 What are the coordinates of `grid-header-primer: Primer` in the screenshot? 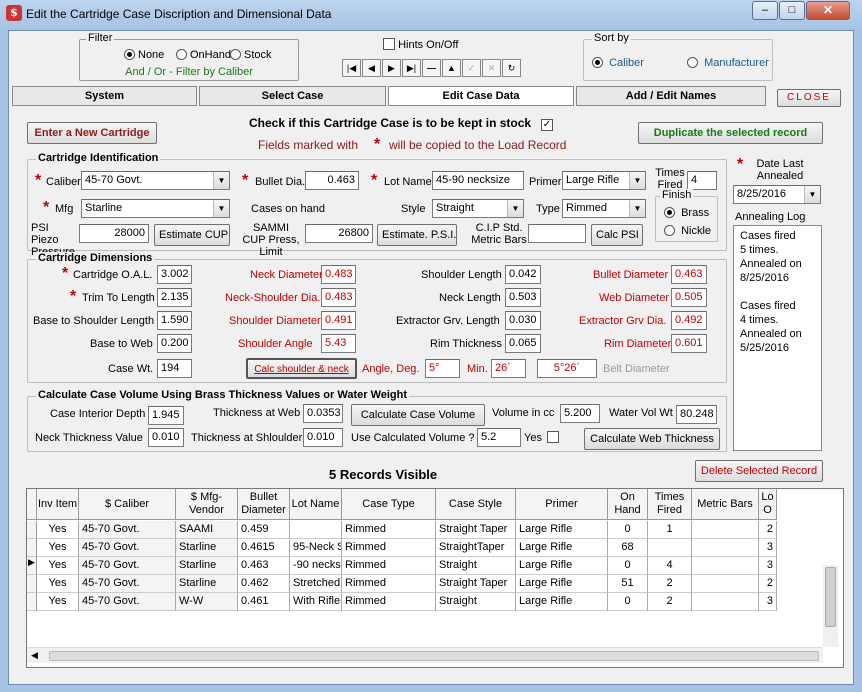 It's located at (562, 504).